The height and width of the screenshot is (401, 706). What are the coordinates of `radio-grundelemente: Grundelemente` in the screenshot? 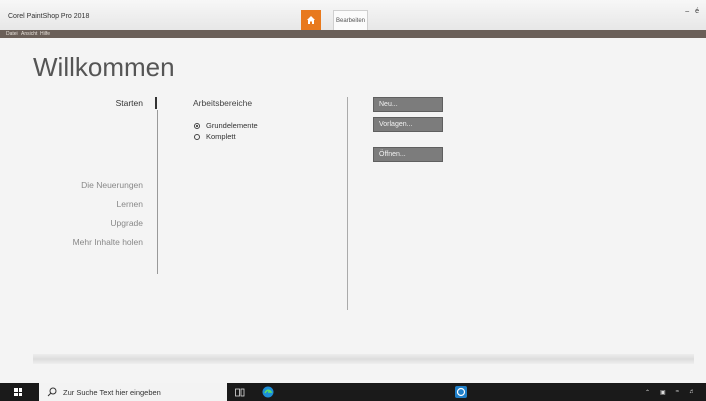 It's located at (226, 125).